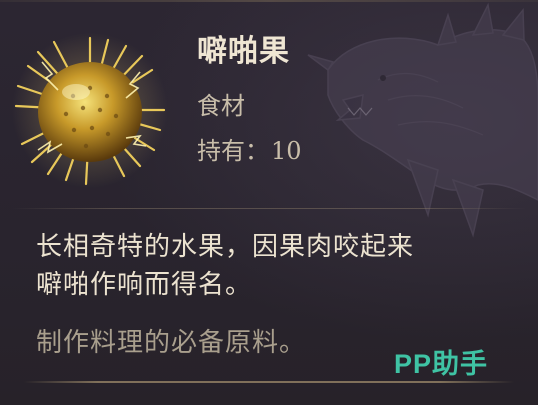  What do you see at coordinates (286, 151) in the screenshot?
I see `item-count-value: 10` at bounding box center [286, 151].